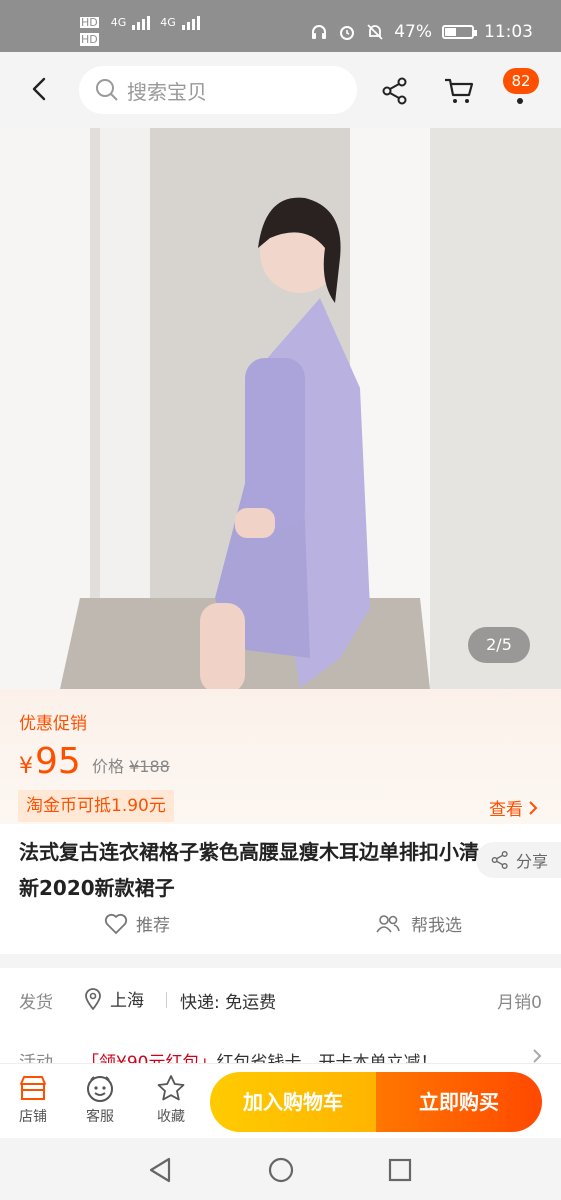  I want to click on back-arrow-icon, so click(40, 89).